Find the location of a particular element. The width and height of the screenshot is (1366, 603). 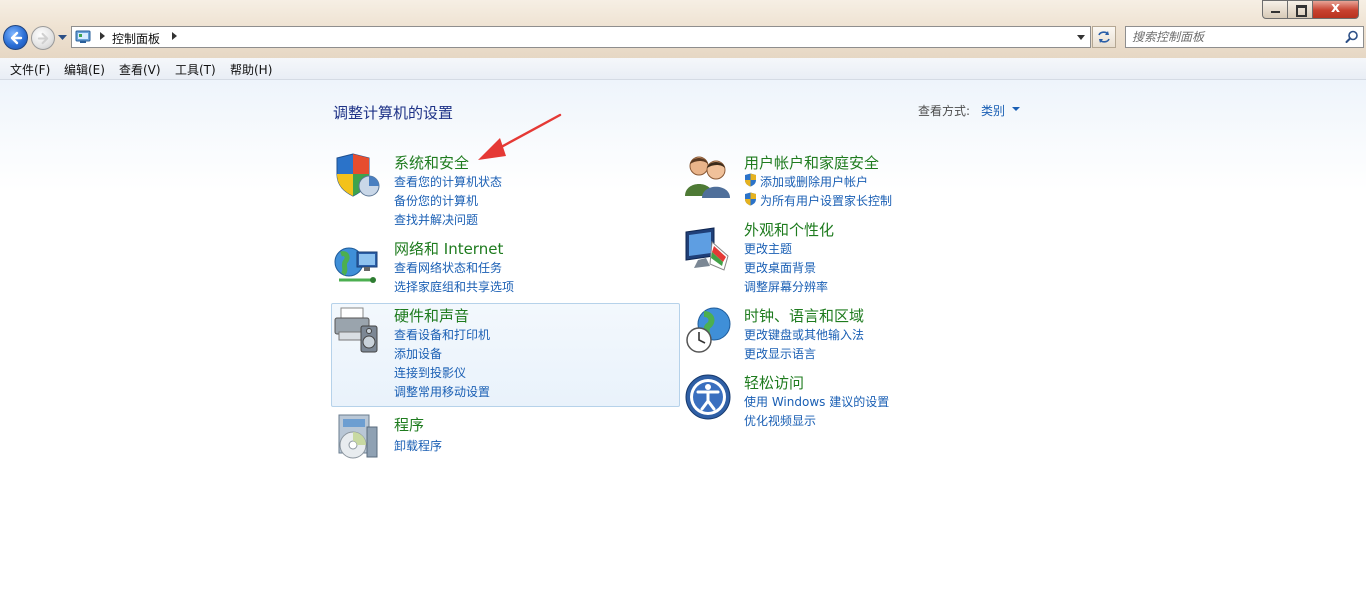

search-input is located at coordinates (1232, 37).